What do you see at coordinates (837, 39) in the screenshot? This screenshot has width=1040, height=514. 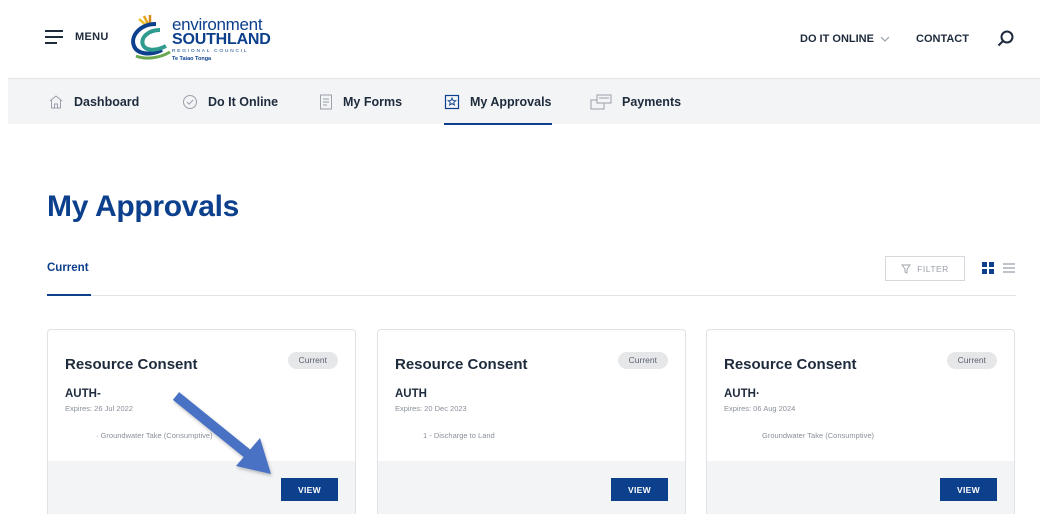 I see `do-it-online-label: DO IT ONLINE` at bounding box center [837, 39].